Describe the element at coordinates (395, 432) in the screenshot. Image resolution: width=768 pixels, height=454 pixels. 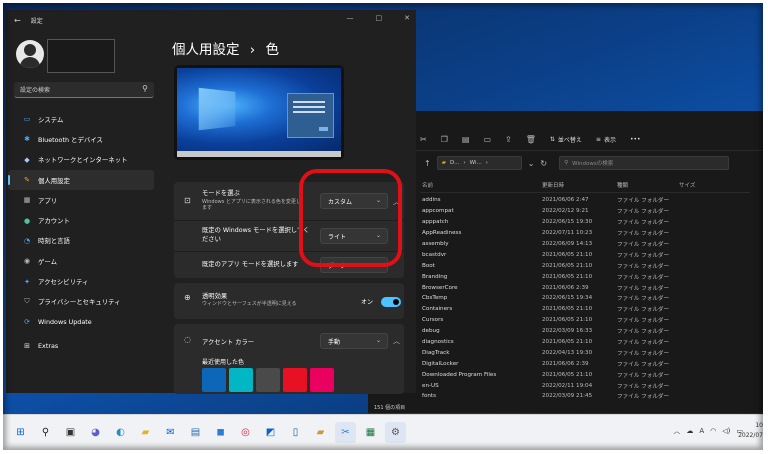
I see `settings-gear-icon: ⚙` at that location.